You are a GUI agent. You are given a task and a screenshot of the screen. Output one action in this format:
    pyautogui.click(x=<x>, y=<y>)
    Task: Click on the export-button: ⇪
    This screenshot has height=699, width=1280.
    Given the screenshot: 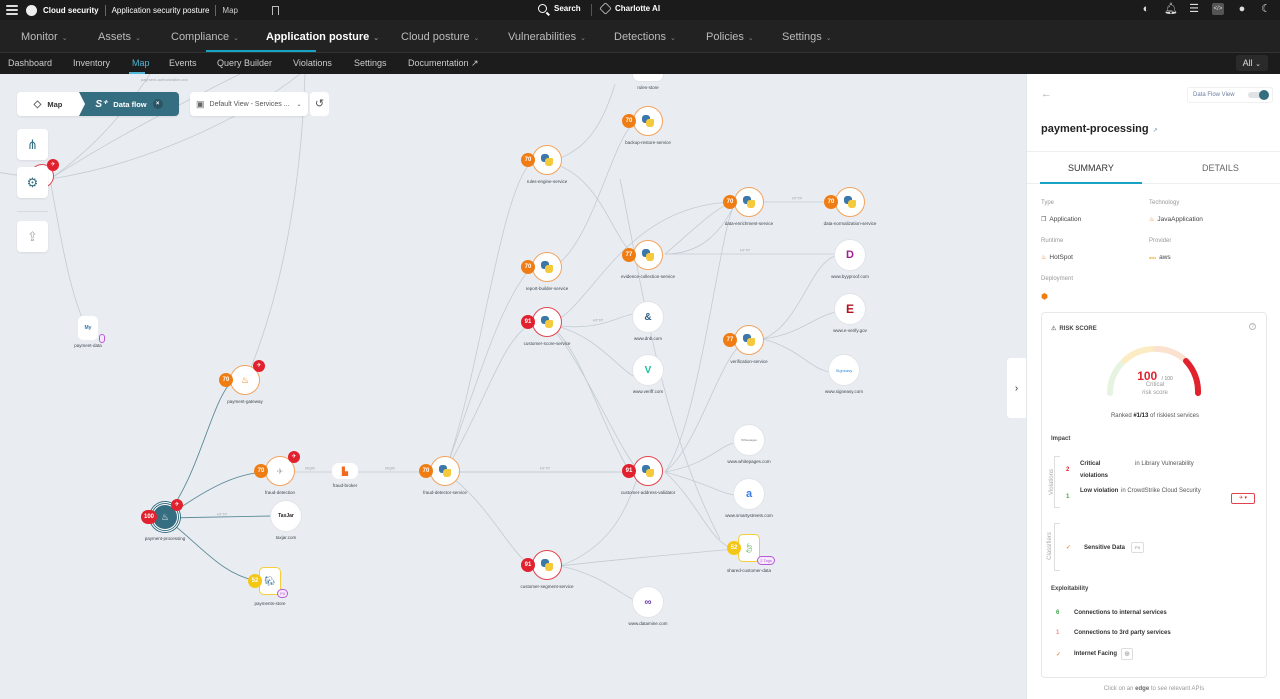 What is the action you would take?
    pyautogui.click(x=32, y=236)
    